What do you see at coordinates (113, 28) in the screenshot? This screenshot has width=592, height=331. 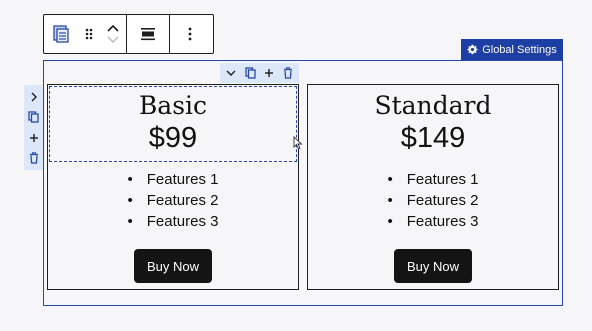 I see `chevron-up-icon` at bounding box center [113, 28].